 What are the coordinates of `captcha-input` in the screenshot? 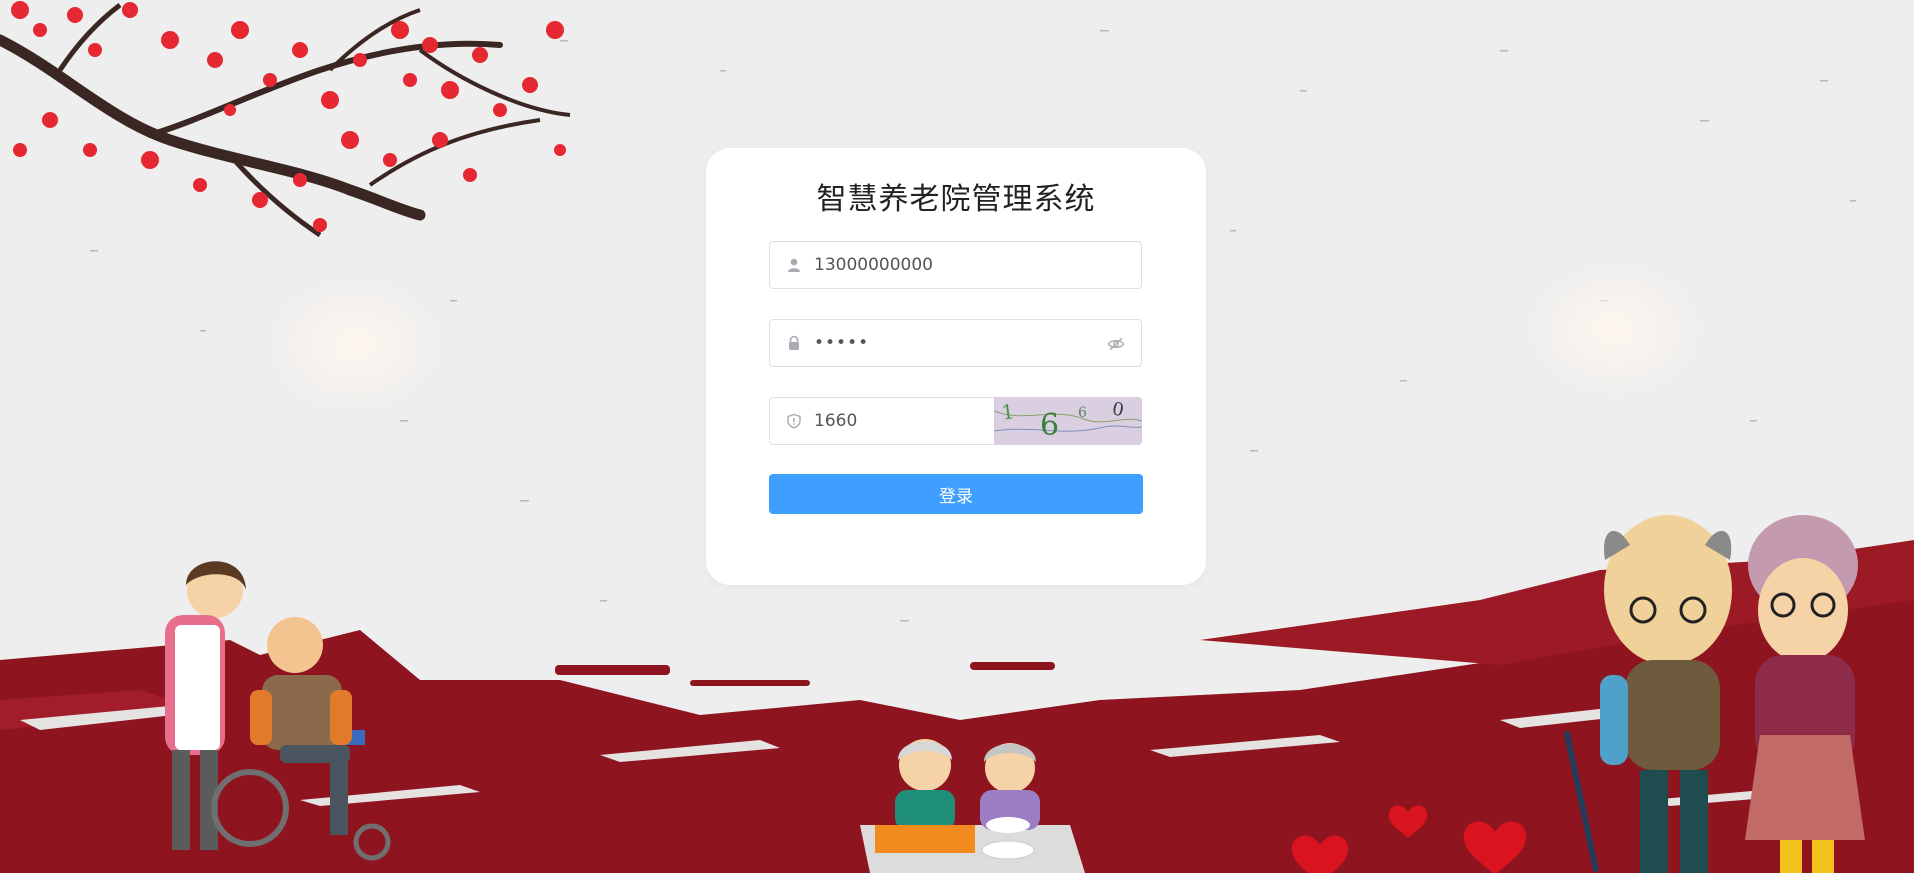 It's located at (899, 421).